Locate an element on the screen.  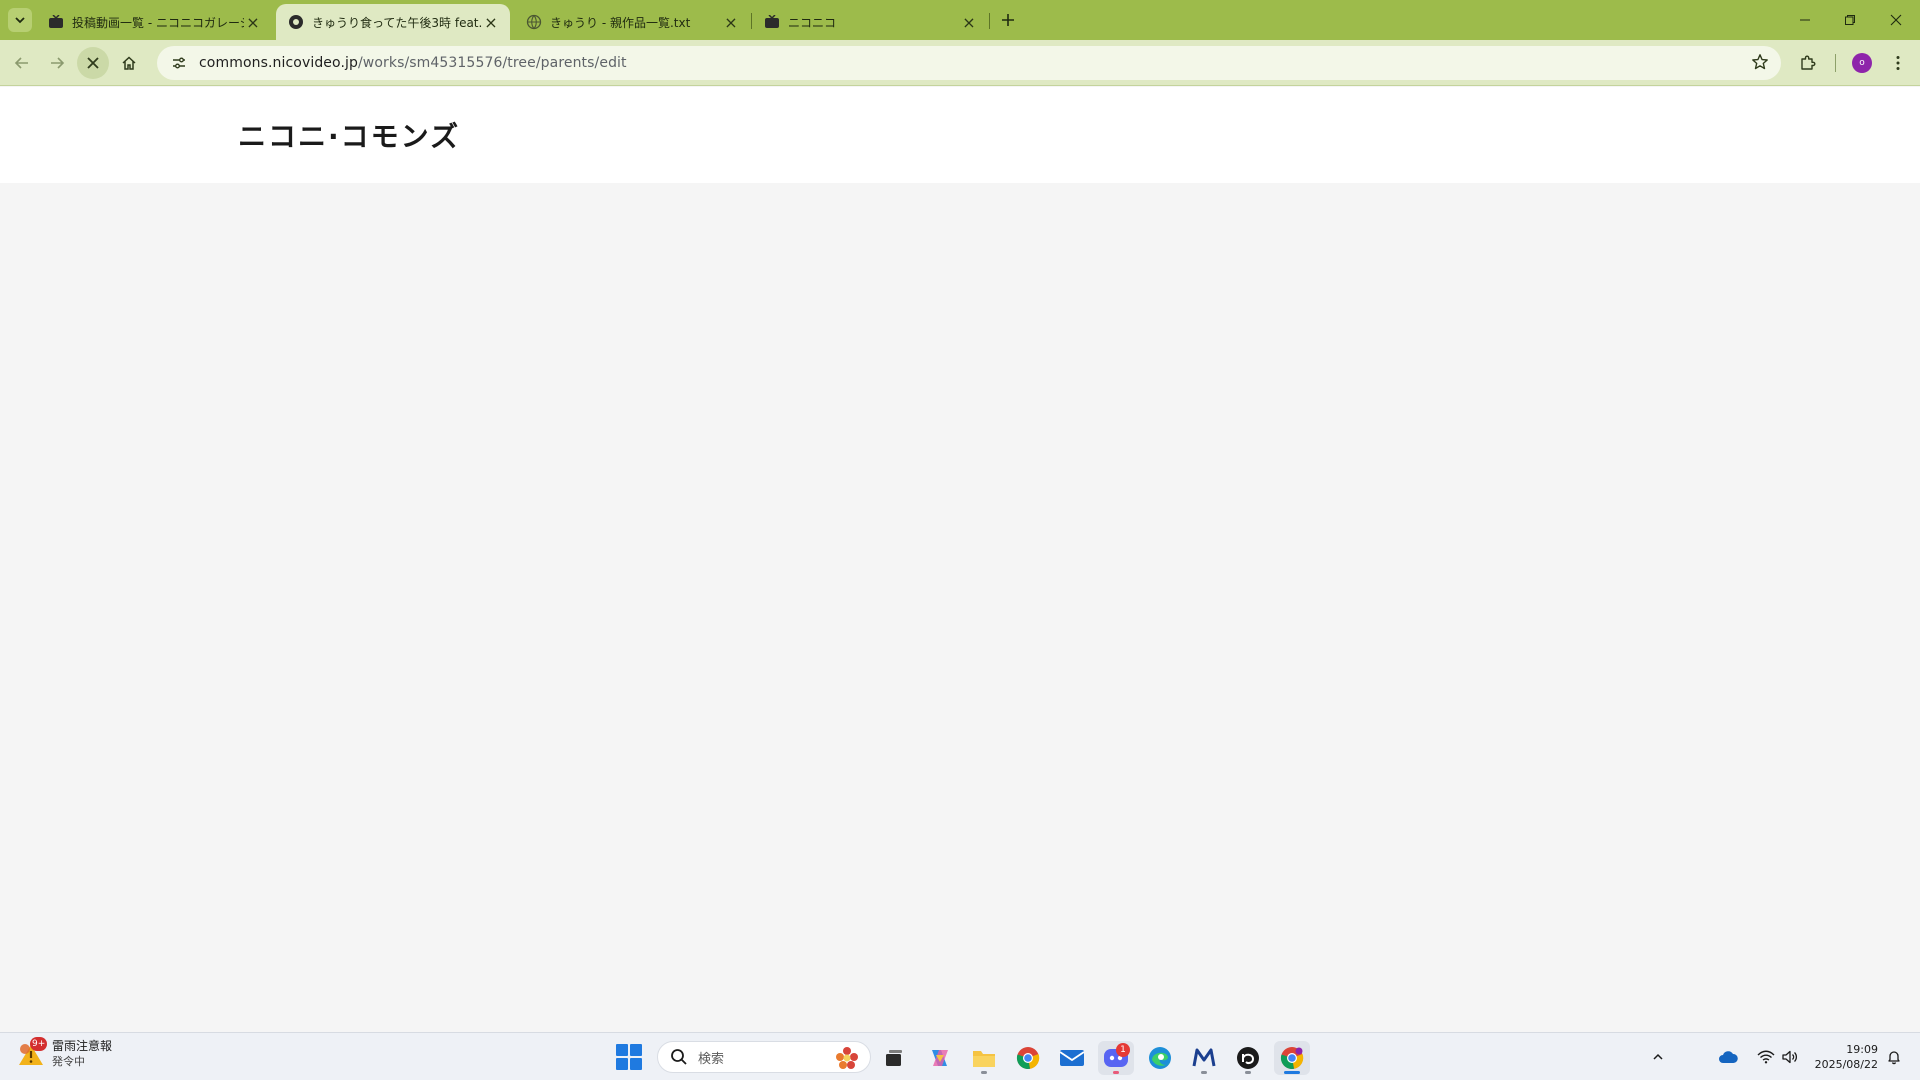
forward-button is located at coordinates (57, 63).